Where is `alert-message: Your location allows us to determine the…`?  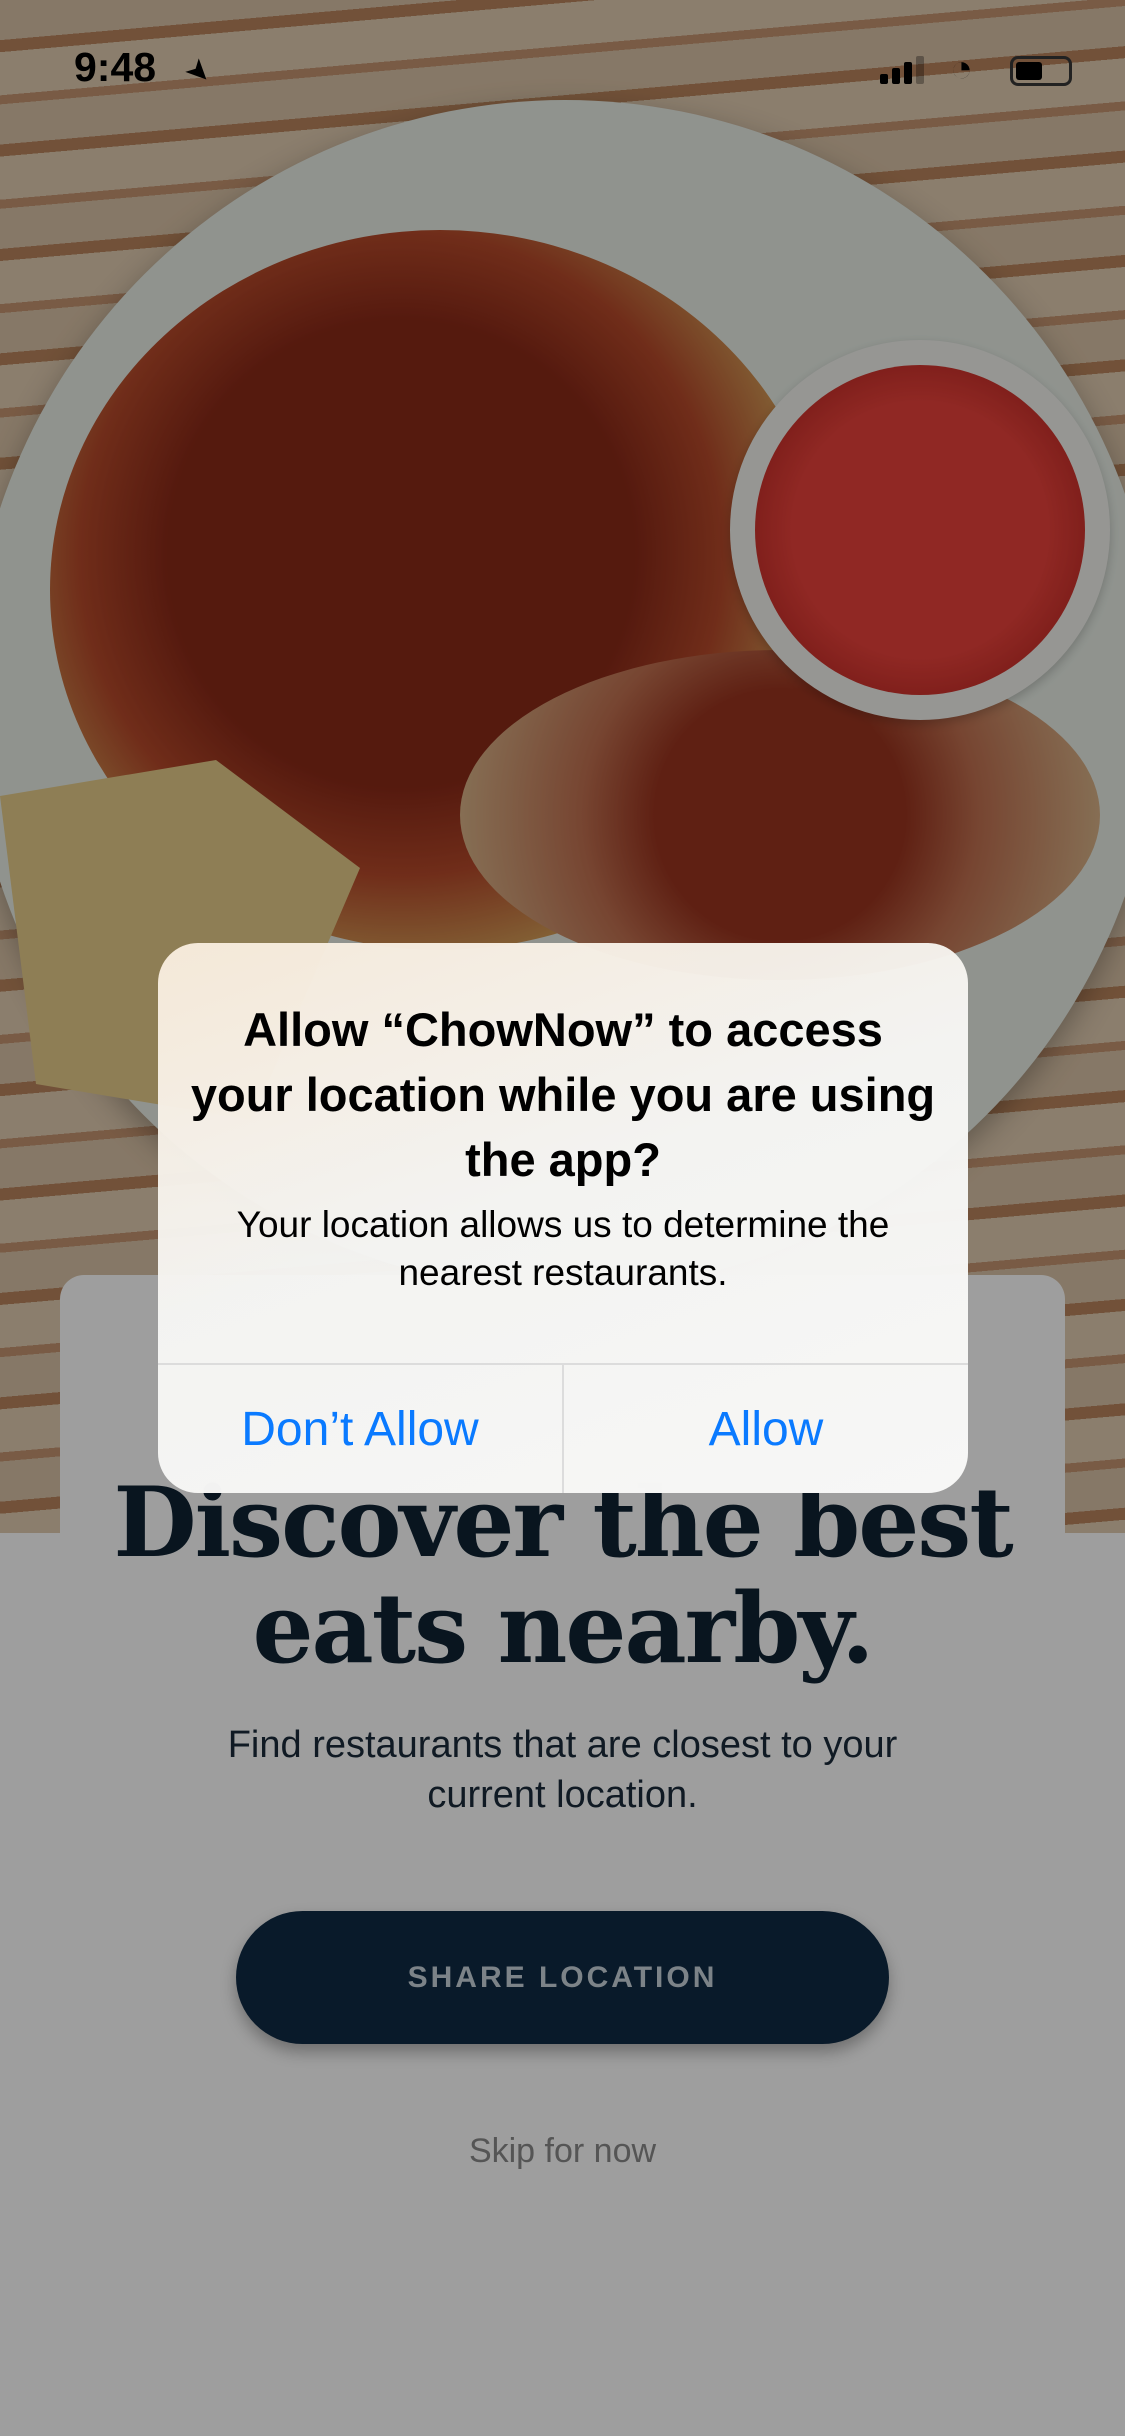
alert-message: Your location allows us to determine the… is located at coordinates (563, 1248).